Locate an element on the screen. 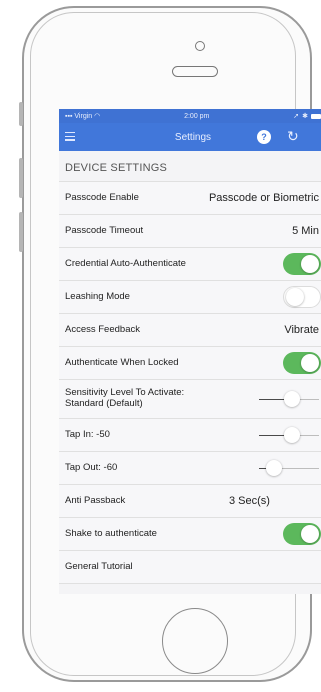  shake-to-authenticate-toggle is located at coordinates (302, 534).